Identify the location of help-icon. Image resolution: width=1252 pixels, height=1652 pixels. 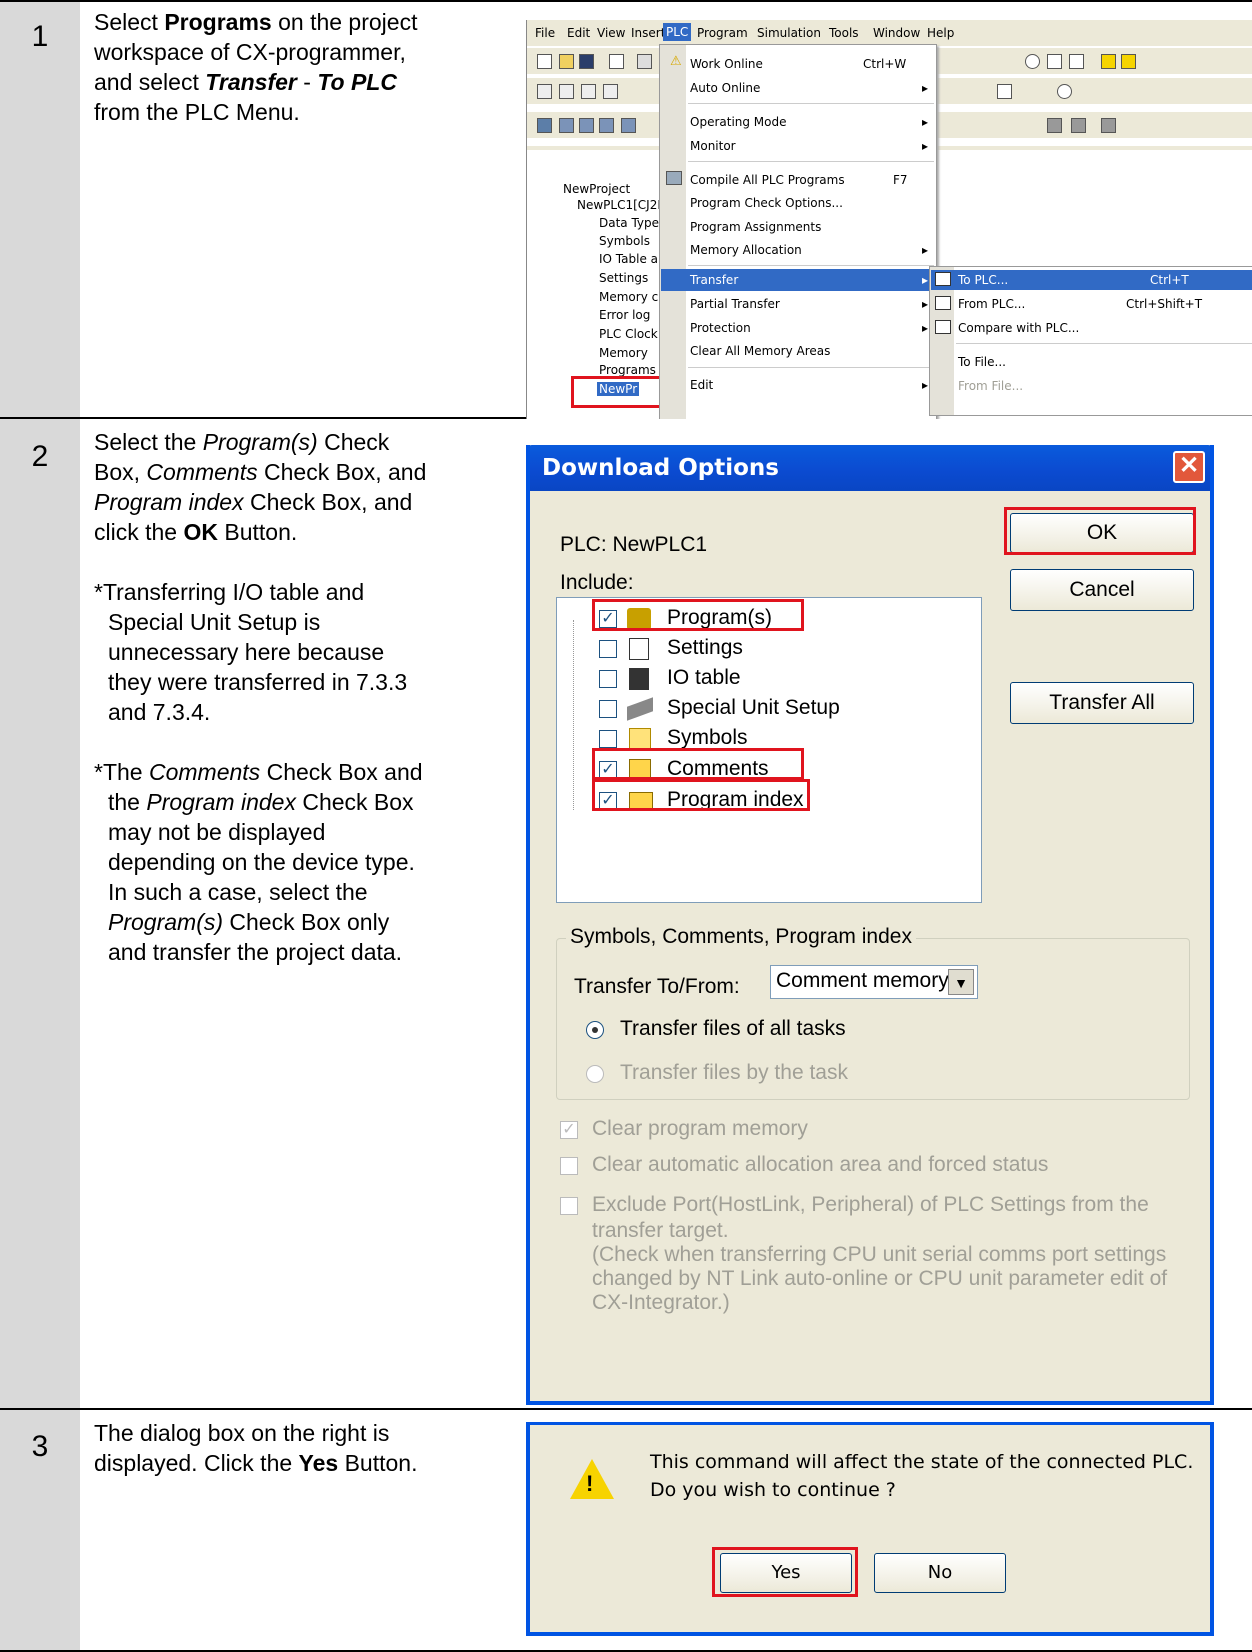
(1054, 61).